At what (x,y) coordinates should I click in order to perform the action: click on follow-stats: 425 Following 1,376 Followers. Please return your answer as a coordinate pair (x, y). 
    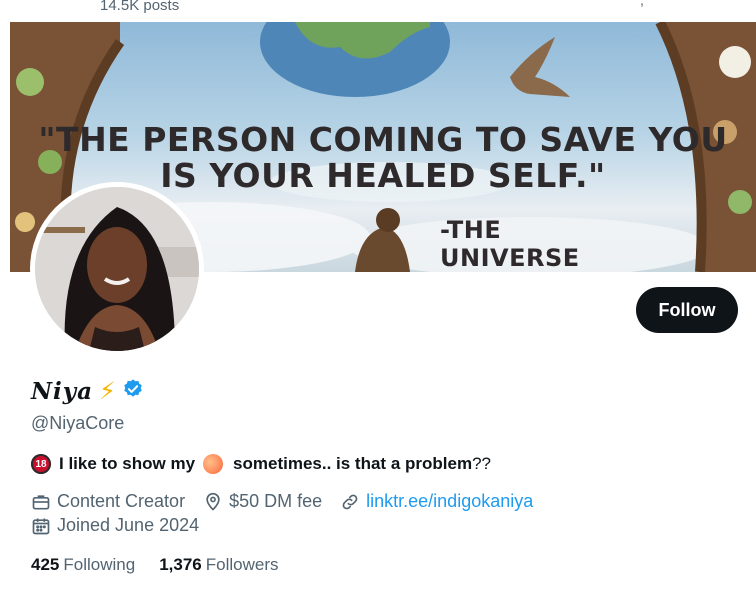
    Looking at the image, I should click on (166, 565).